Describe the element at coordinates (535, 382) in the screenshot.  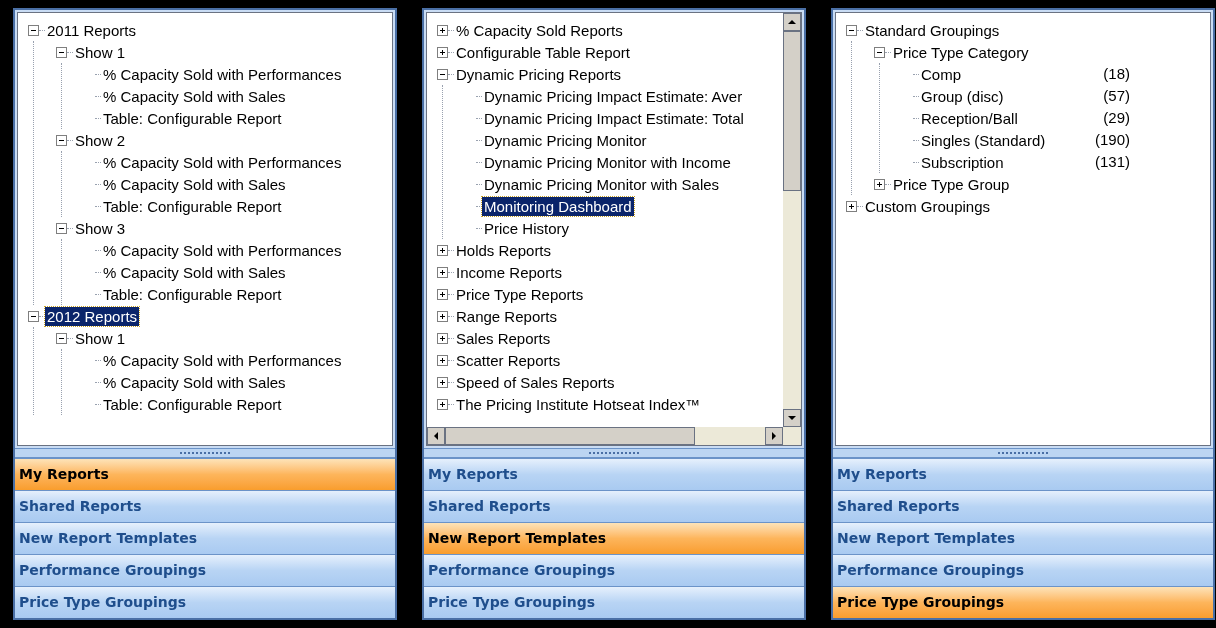
I see `tree-item: Speed of Sales Reports` at that location.